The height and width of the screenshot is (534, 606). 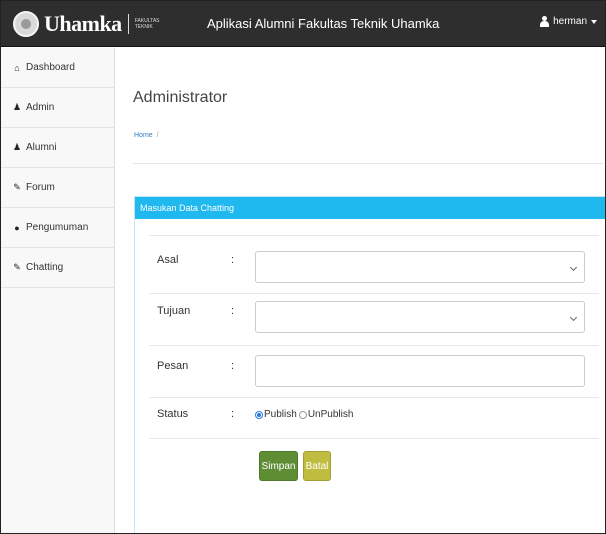 I want to click on breadcrumb-home-link: Home, so click(x=143, y=135).